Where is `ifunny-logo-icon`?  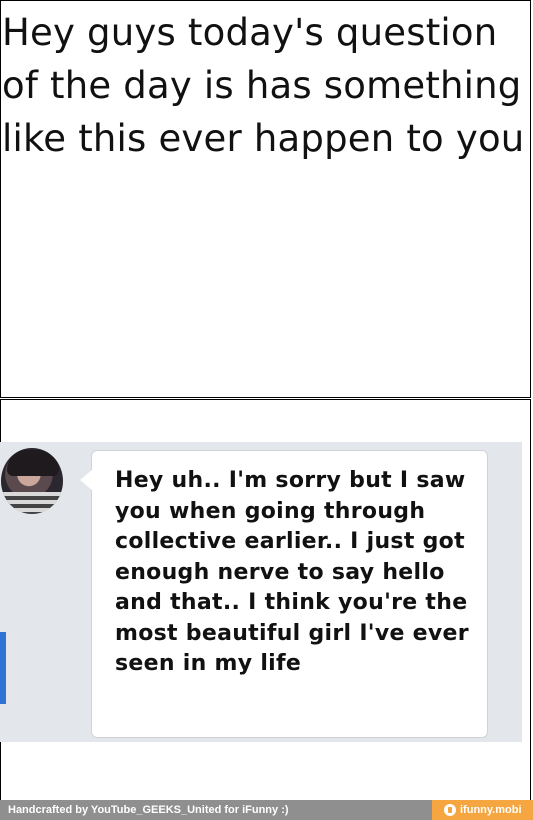
ifunny-logo-icon is located at coordinates (450, 810).